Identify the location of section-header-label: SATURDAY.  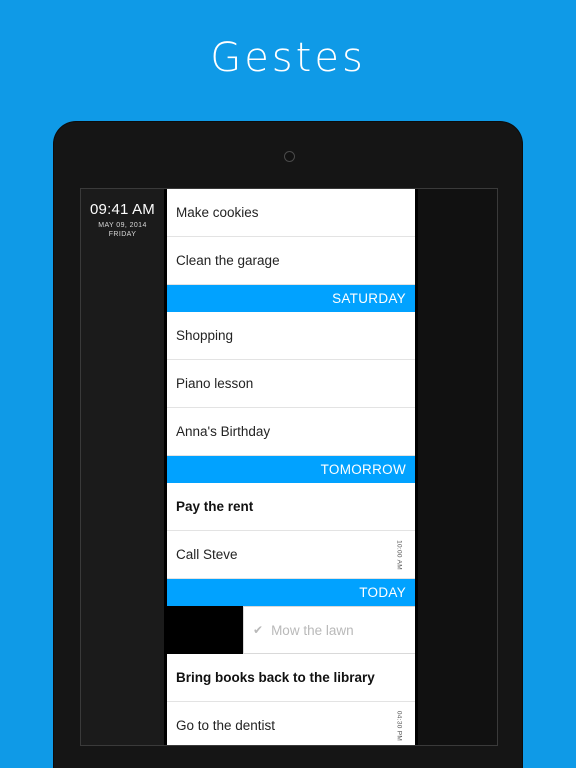
(369, 298).